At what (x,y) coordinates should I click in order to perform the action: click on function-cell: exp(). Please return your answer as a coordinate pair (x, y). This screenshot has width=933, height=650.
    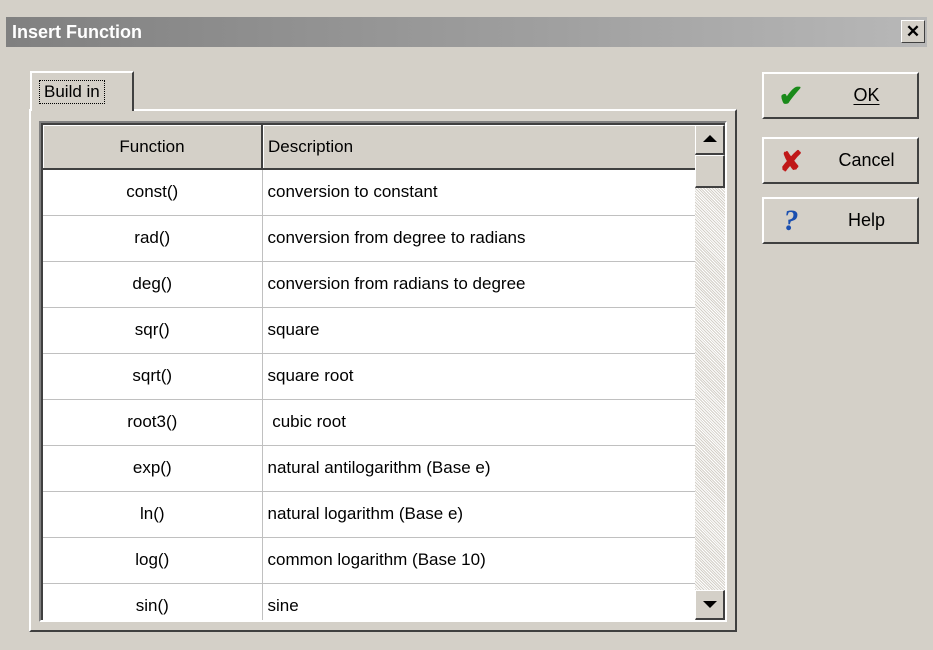
    Looking at the image, I should click on (153, 468).